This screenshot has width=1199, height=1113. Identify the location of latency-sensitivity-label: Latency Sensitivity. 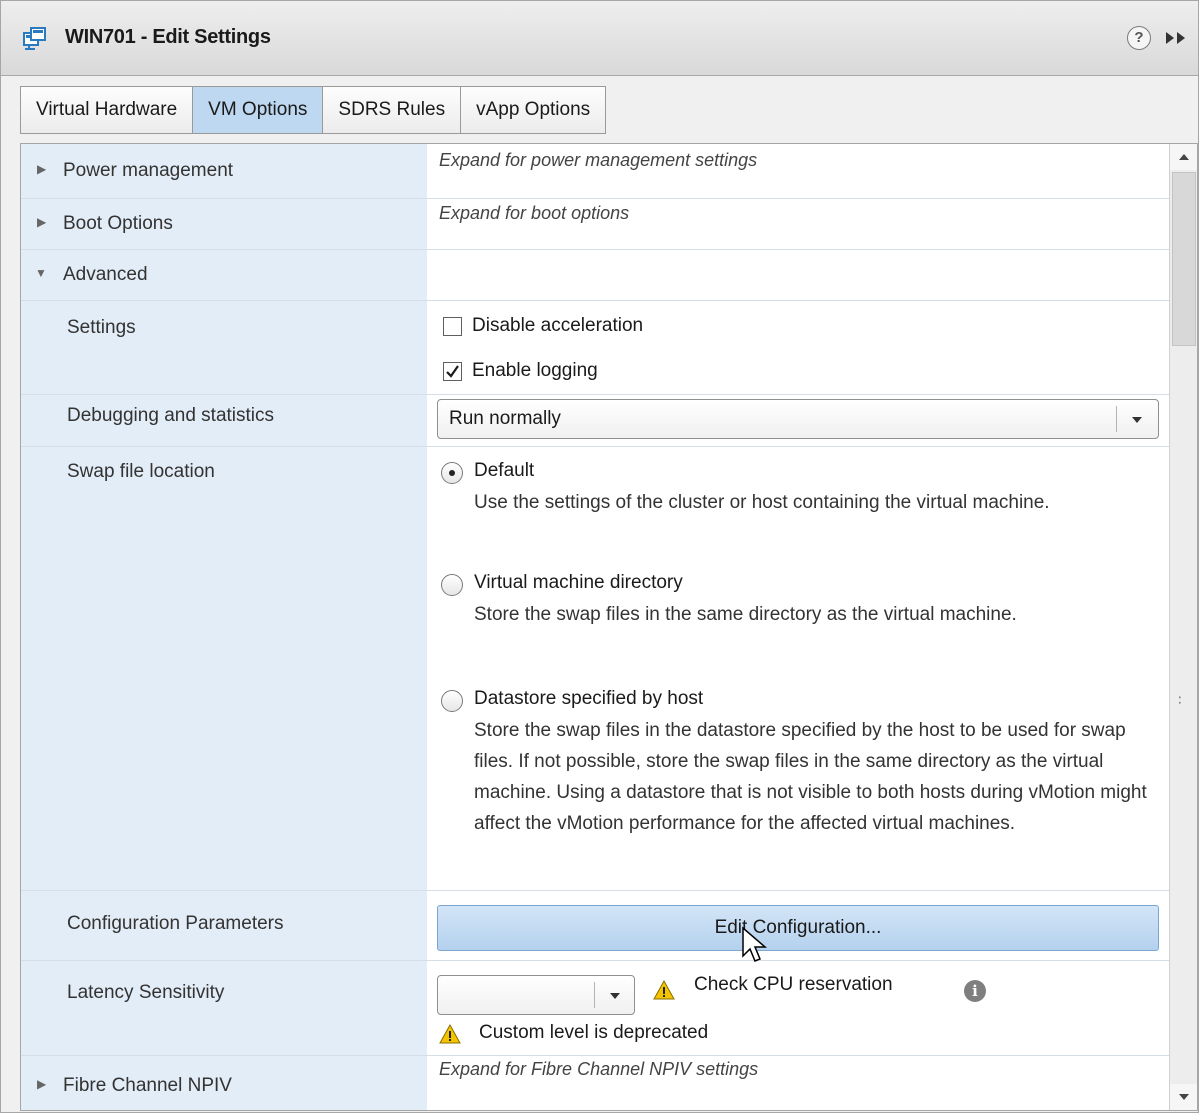
(146, 992).